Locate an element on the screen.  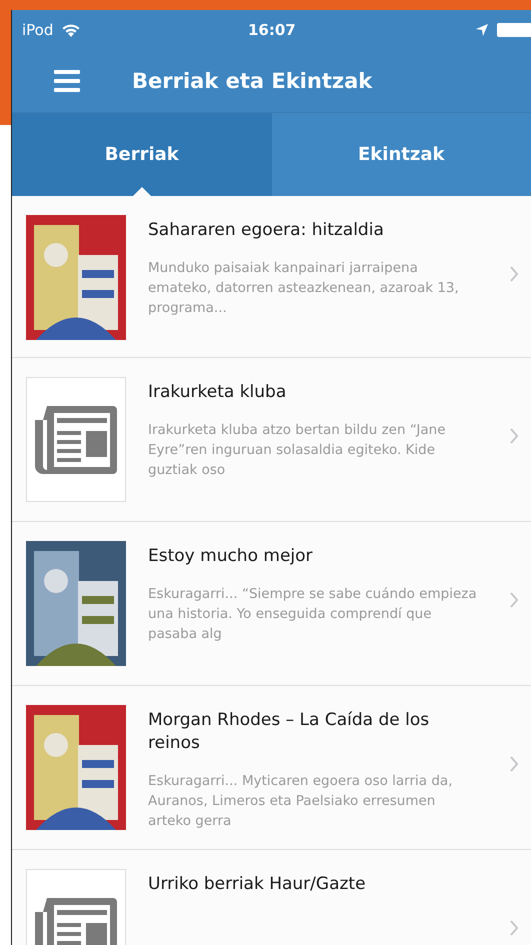
news-summary: Eskuragarri... “Siempre se sabe cuándo empieza una historia. Yo enseguida comprendí que pasaba alg is located at coordinates (313, 614).